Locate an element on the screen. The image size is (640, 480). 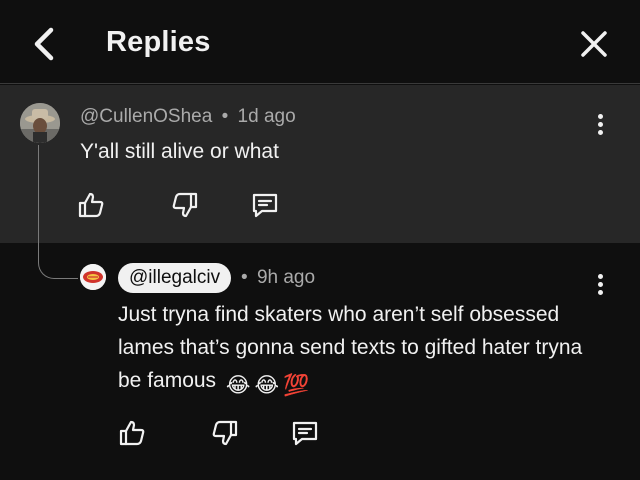
thread-connector is located at coordinates (58, 212).